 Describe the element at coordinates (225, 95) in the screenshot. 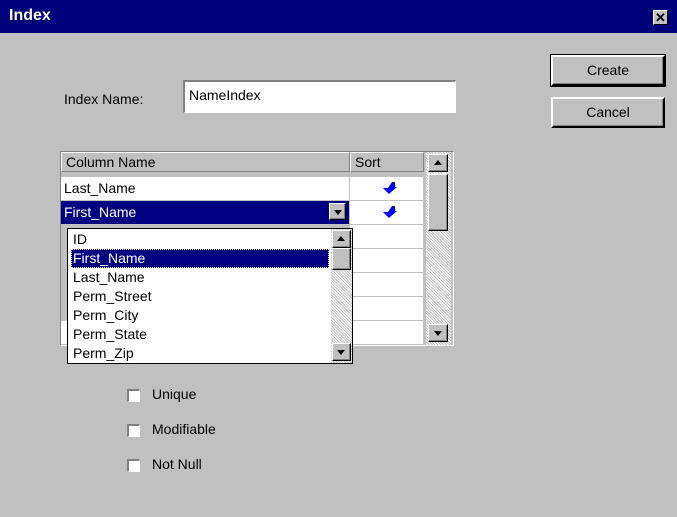

I see `index-name-value: NameIndex` at that location.